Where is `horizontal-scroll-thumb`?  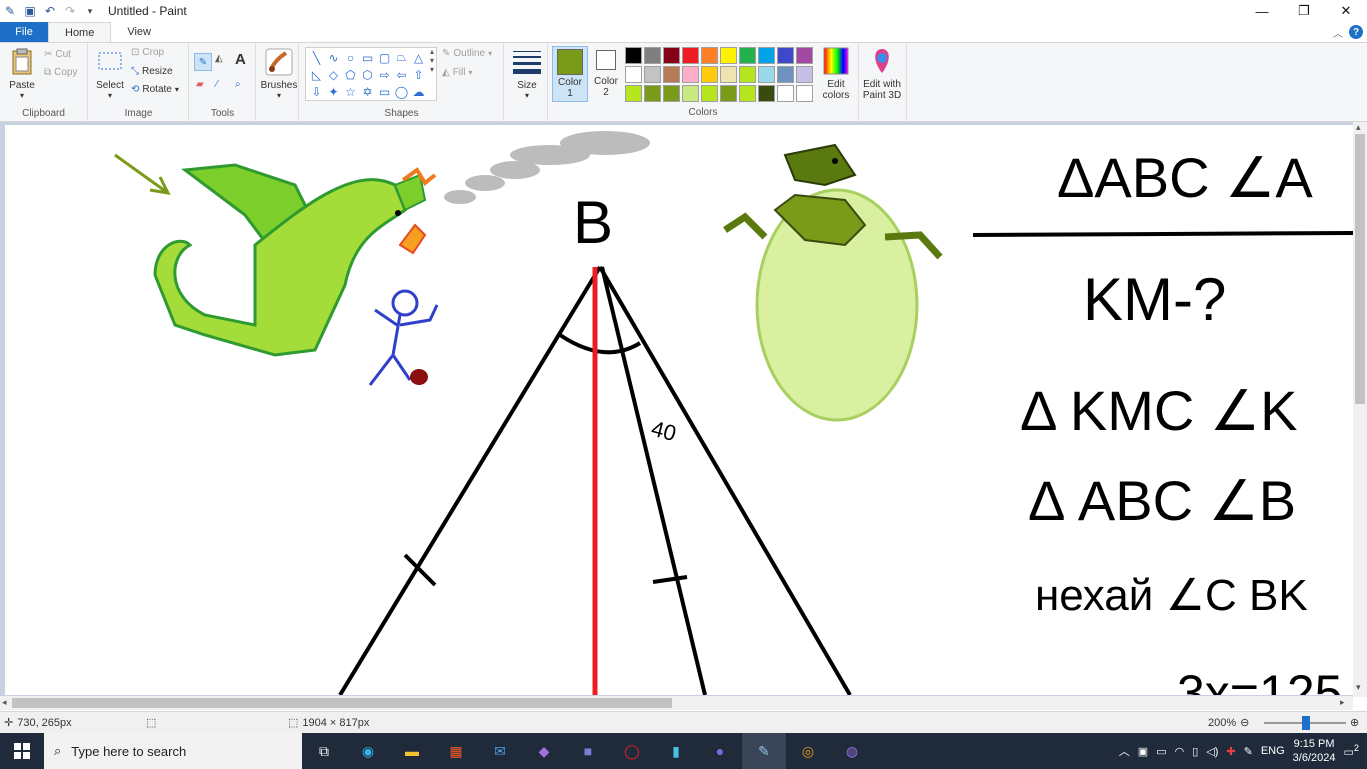
horizontal-scroll-thumb is located at coordinates (342, 703).